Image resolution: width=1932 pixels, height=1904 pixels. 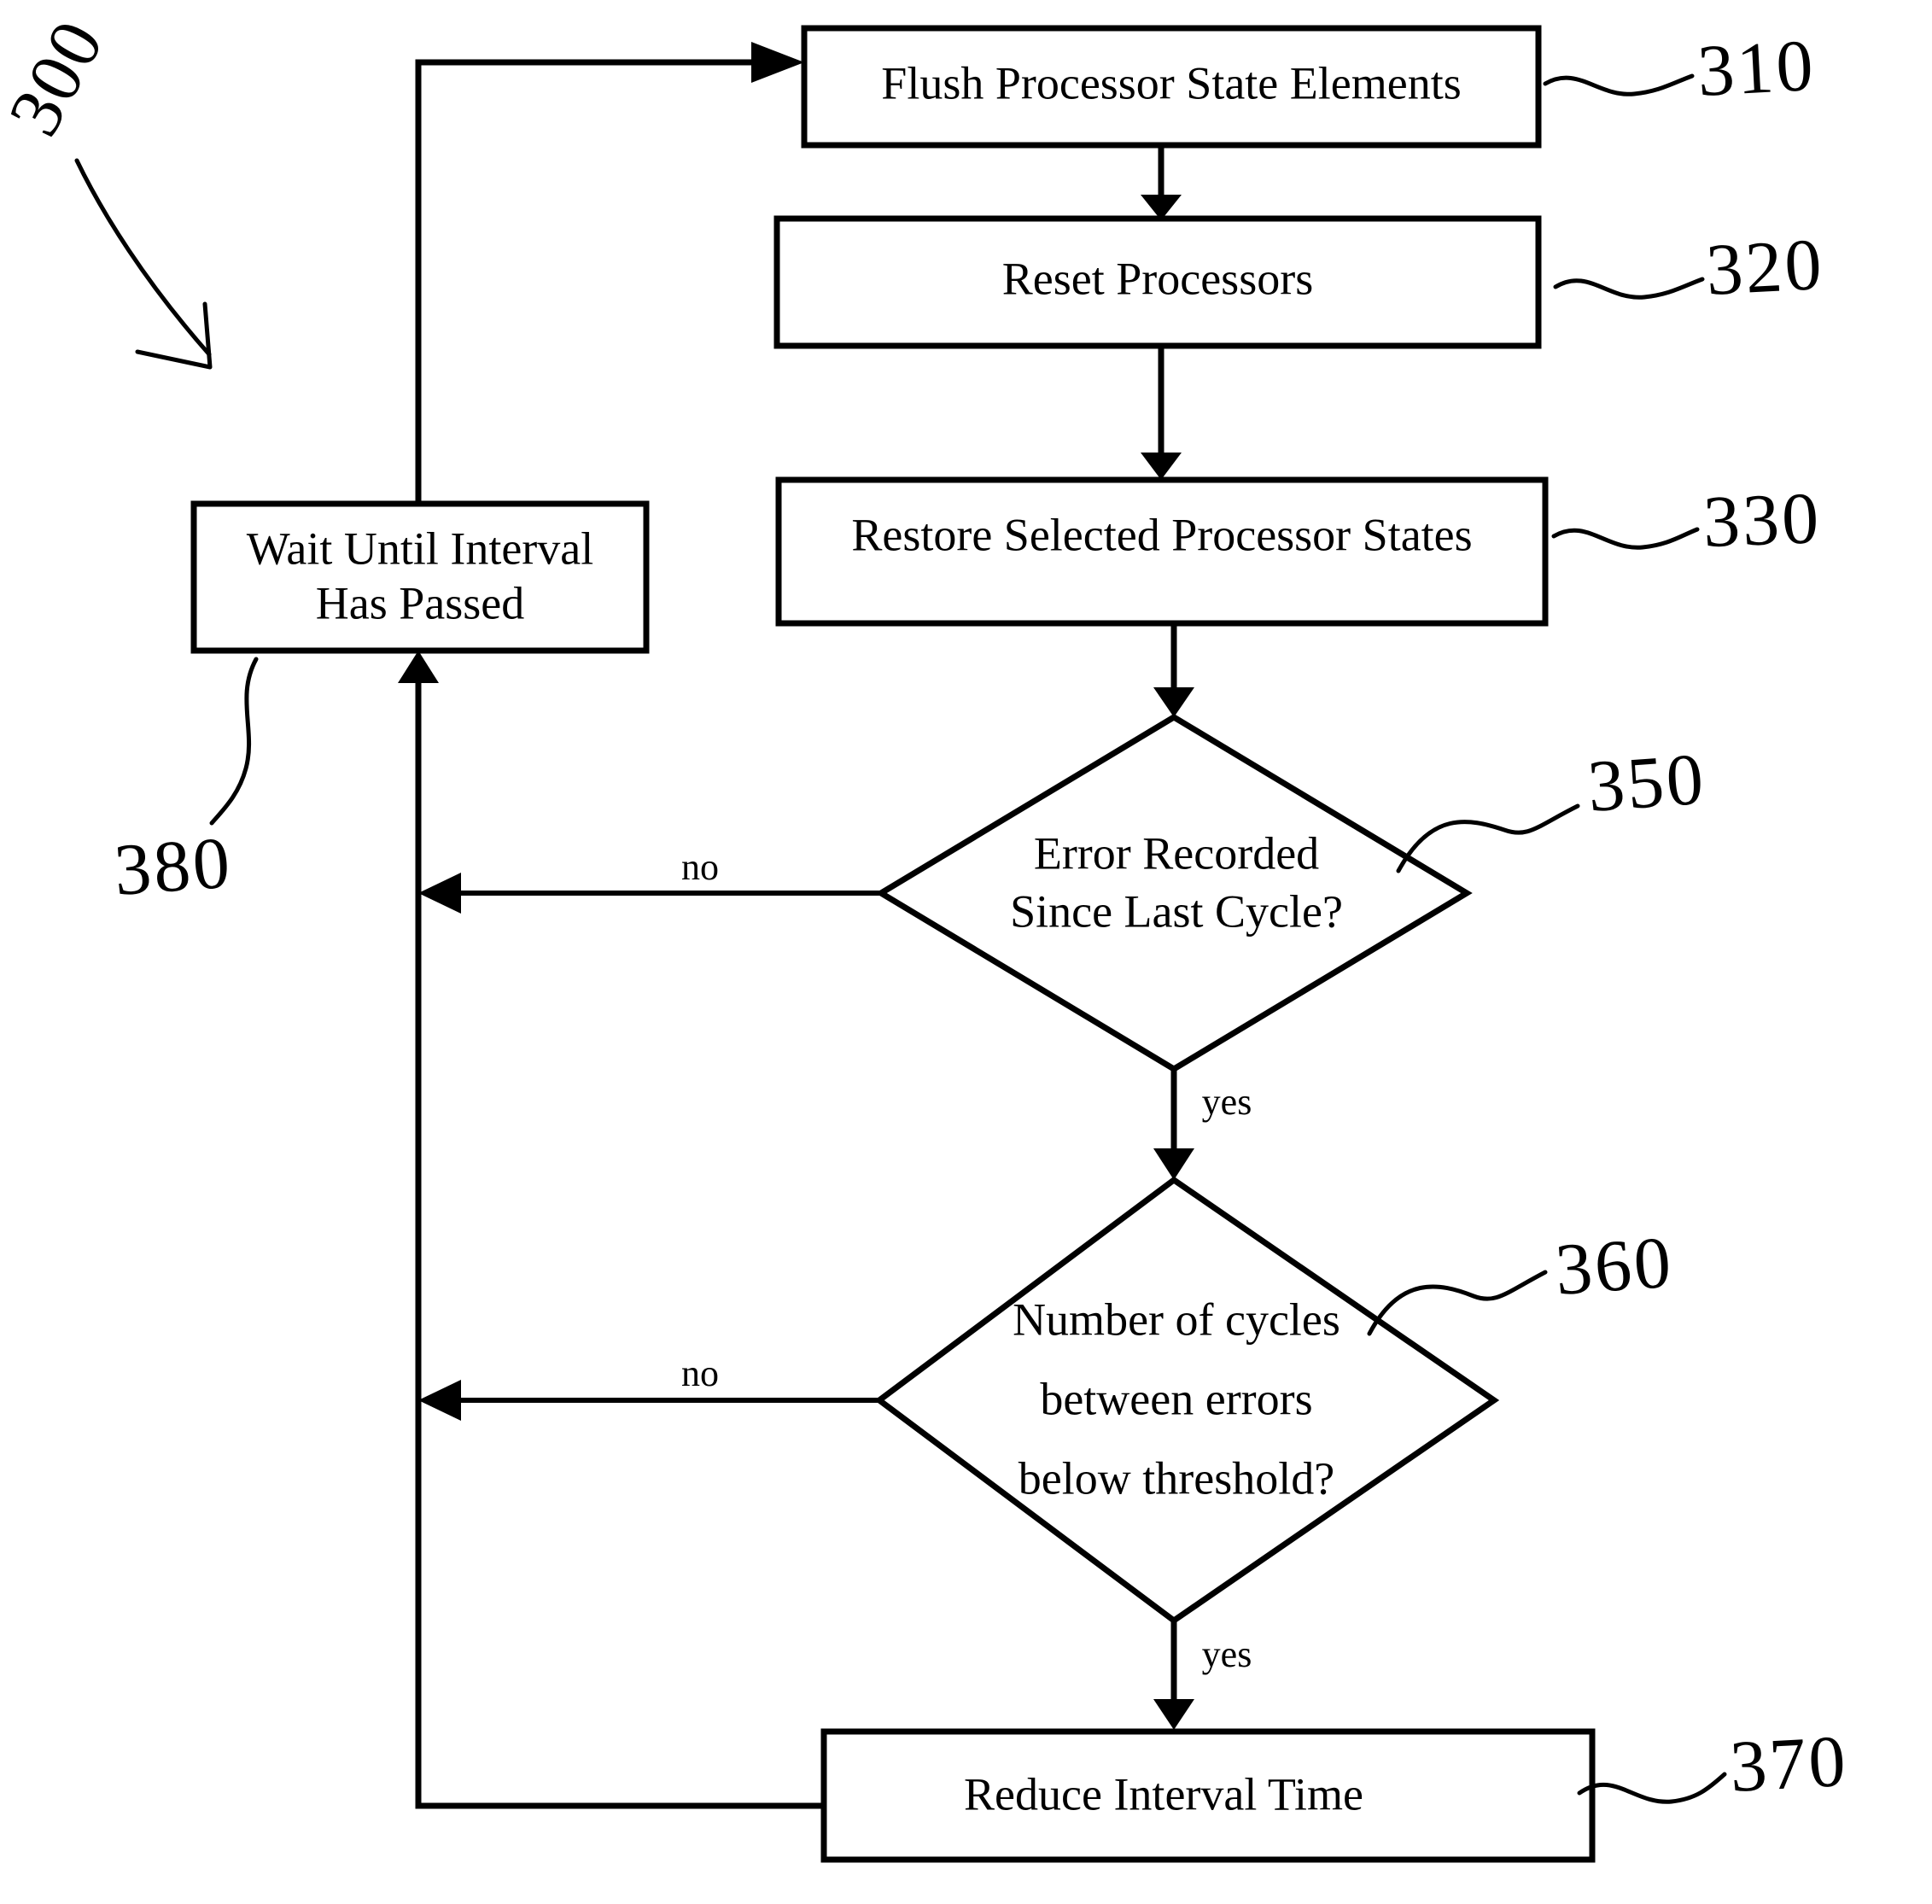 What do you see at coordinates (1171, 82) in the screenshot?
I see `node-label-flush: Flush Processor State Elements` at bounding box center [1171, 82].